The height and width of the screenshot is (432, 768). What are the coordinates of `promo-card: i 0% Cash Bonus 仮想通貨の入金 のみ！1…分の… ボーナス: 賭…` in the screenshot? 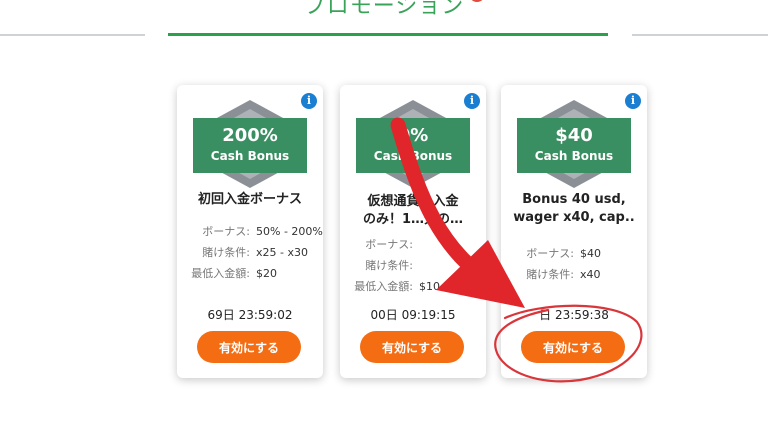 It's located at (413, 231).